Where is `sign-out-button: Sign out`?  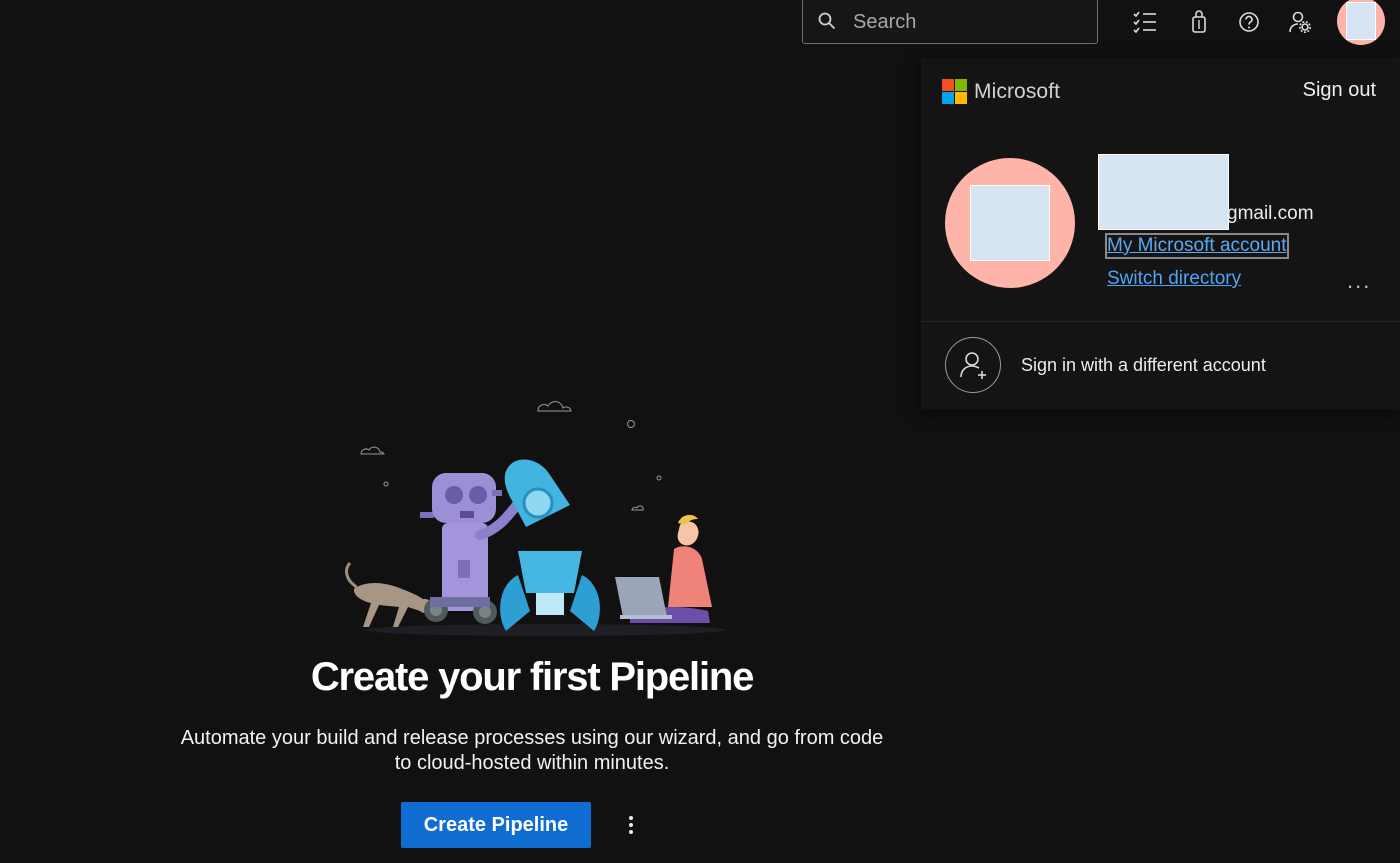 sign-out-button: Sign out is located at coordinates (1339, 90).